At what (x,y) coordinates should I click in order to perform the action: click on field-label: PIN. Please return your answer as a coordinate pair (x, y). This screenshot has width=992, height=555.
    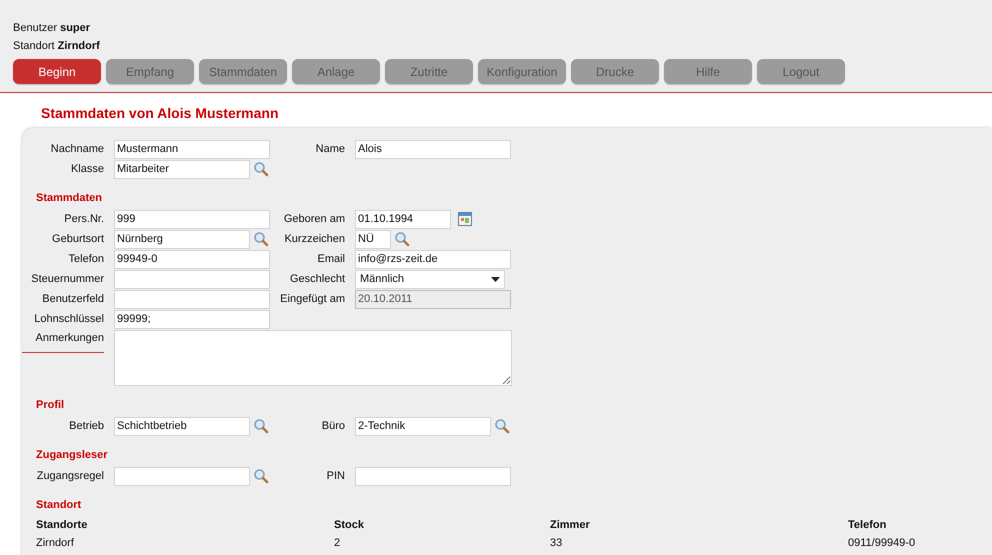
    Looking at the image, I should click on (335, 476).